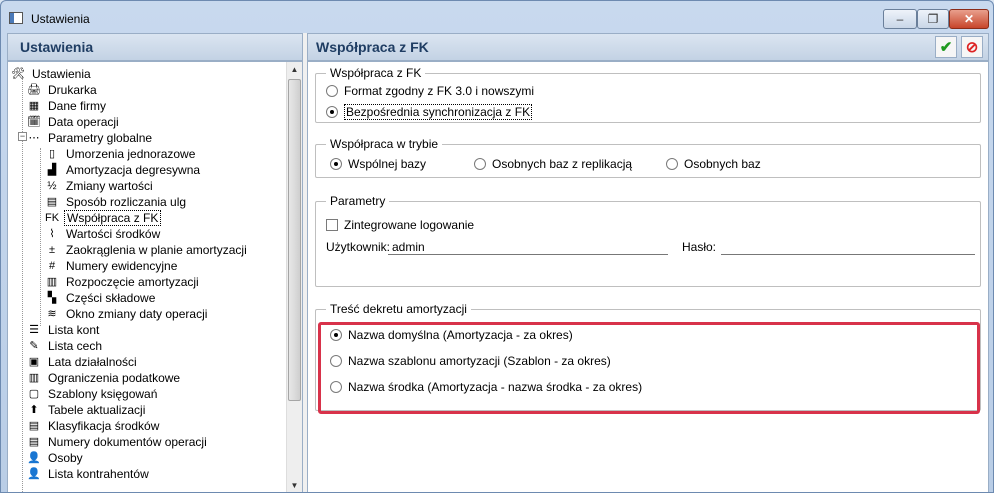 This screenshot has width=994, height=493. What do you see at coordinates (132, 282) in the screenshot?
I see `tree-item-label: Rozpoczęcie amortyzacji` at bounding box center [132, 282].